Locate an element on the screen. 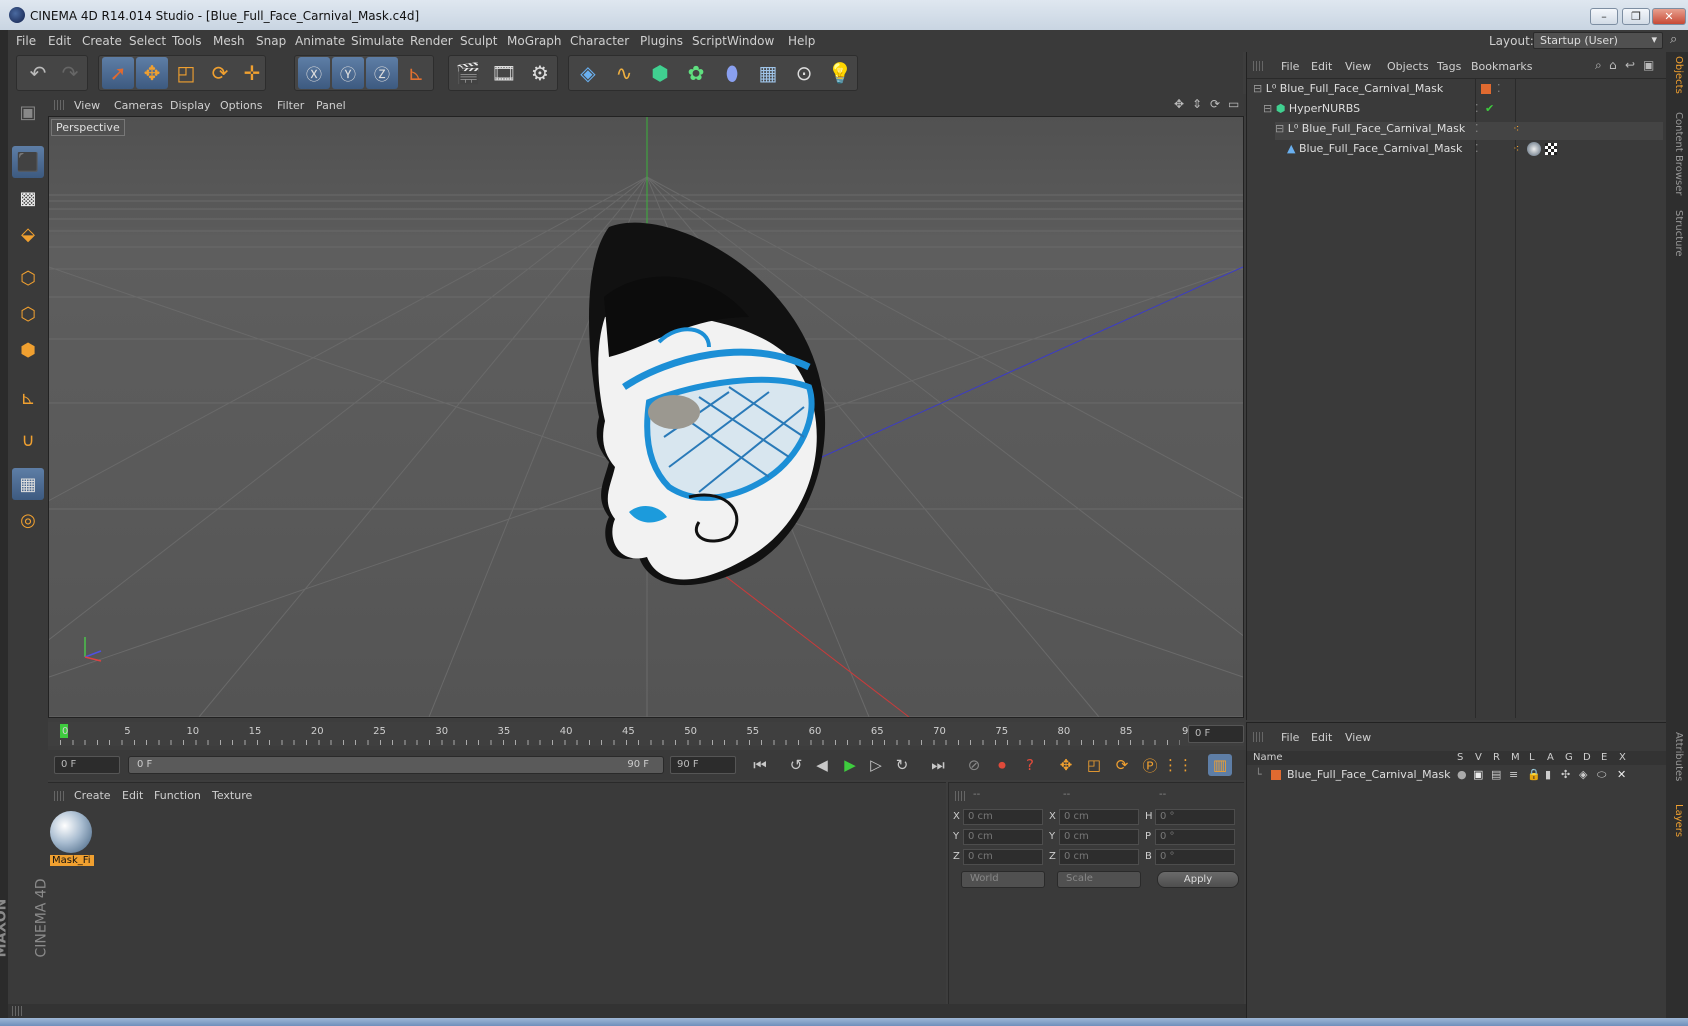 The width and height of the screenshot is (1688, 1026). array-icon: ✿ is located at coordinates (696, 73).